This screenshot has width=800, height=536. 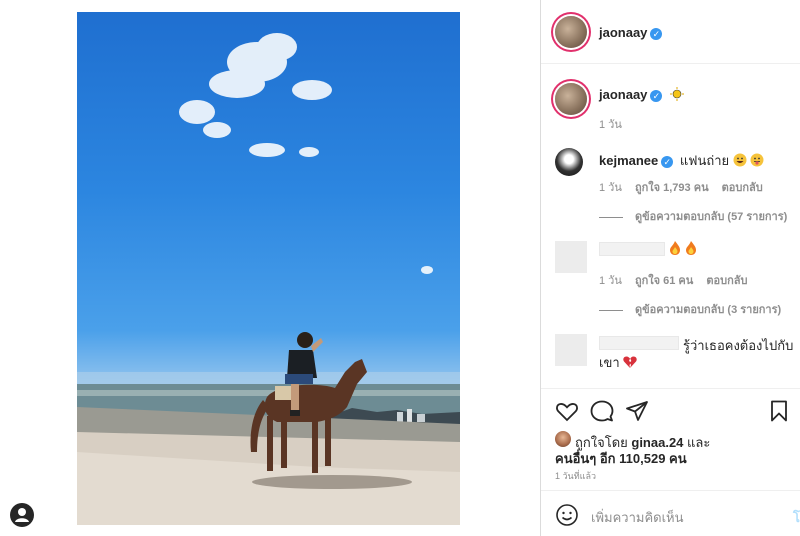 What do you see at coordinates (708, 310) in the screenshot?
I see `view-replies-label: ดูข้อความตอบกลับ (3 รายการ)` at bounding box center [708, 310].